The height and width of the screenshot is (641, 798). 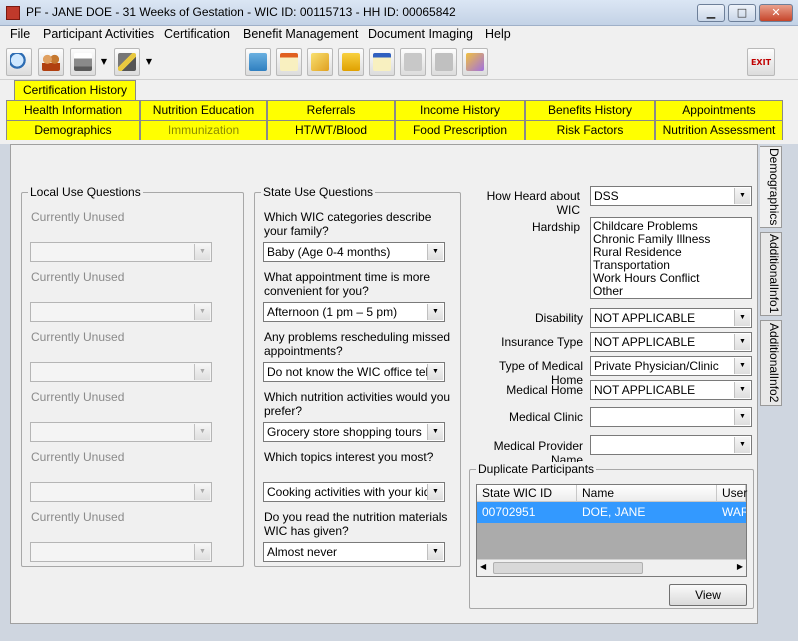 What do you see at coordinates (351, 62) in the screenshot?
I see `note-button` at bounding box center [351, 62].